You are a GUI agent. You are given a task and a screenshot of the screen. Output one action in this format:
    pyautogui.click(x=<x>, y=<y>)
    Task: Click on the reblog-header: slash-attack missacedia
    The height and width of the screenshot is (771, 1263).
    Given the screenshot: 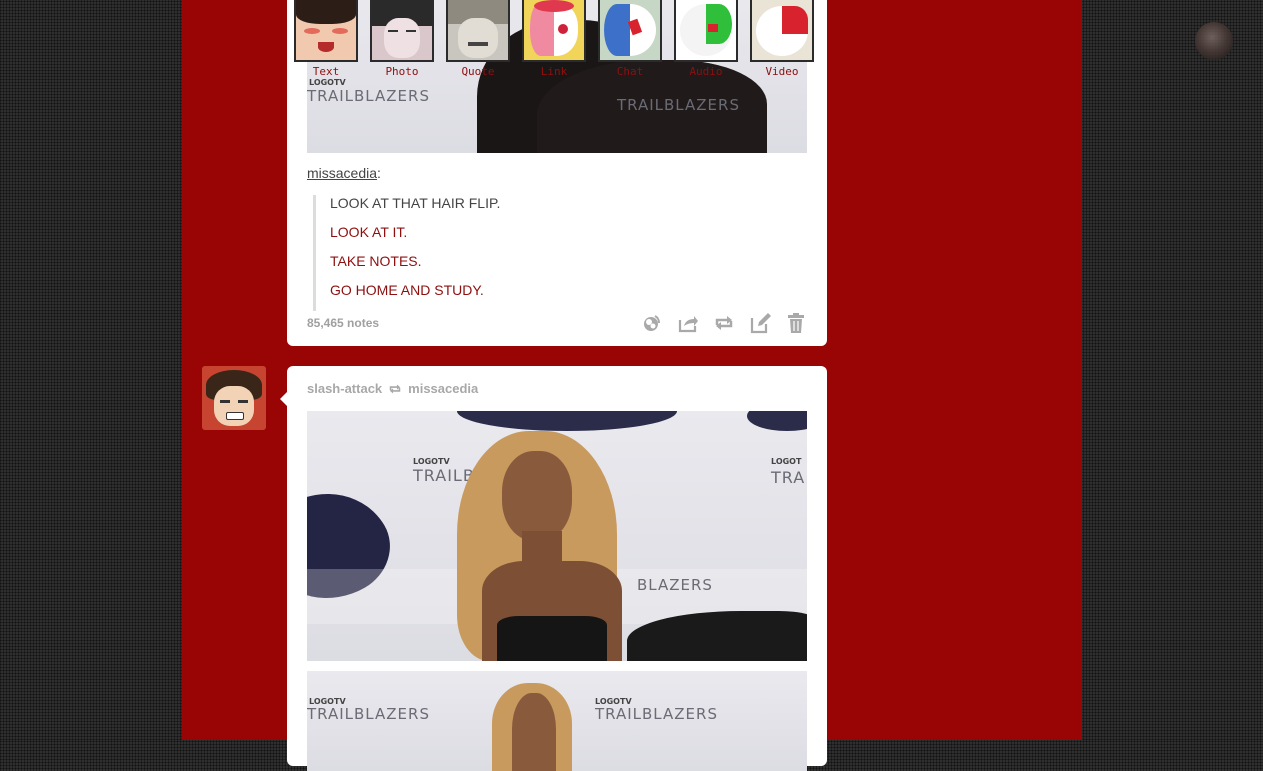 What is the action you would take?
    pyautogui.click(x=392, y=388)
    